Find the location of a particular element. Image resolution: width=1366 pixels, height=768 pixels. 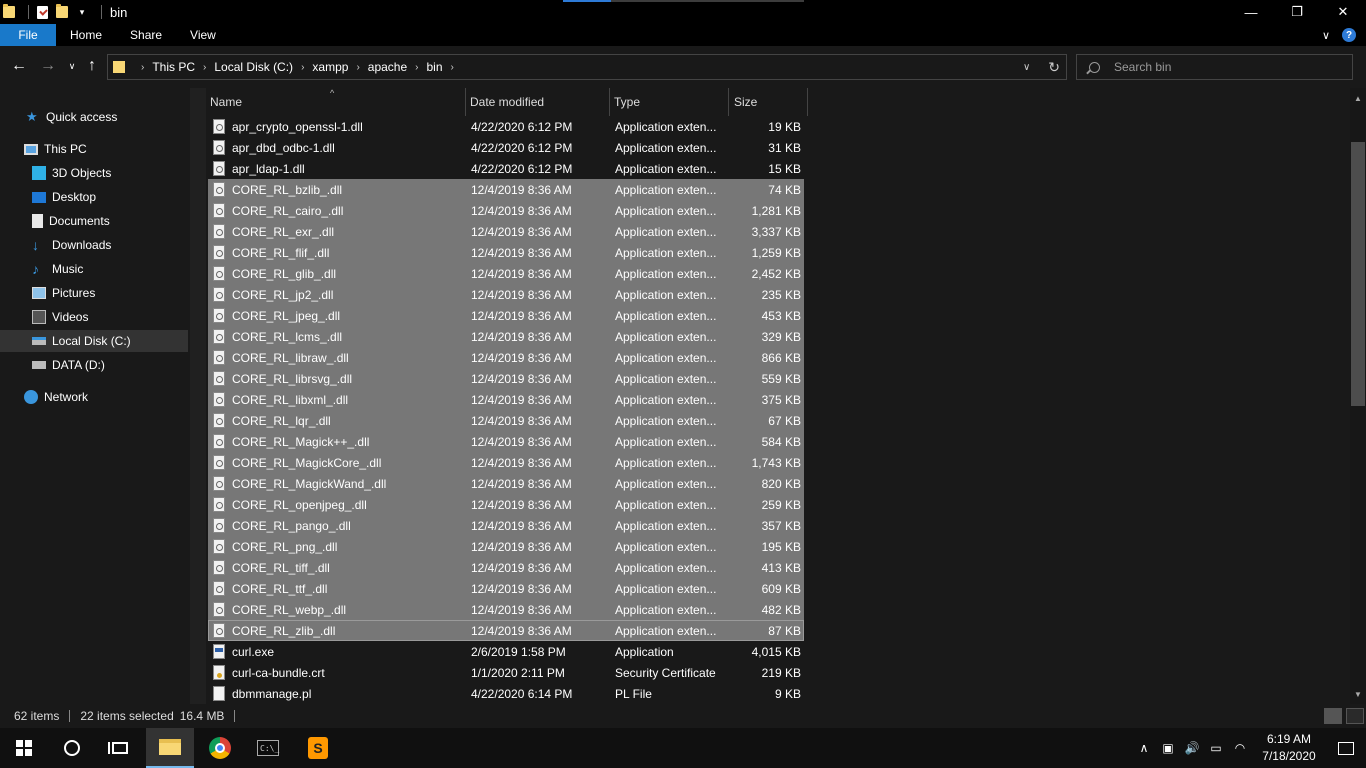

taskbar-sublime-text: S is located at coordinates (318, 748).